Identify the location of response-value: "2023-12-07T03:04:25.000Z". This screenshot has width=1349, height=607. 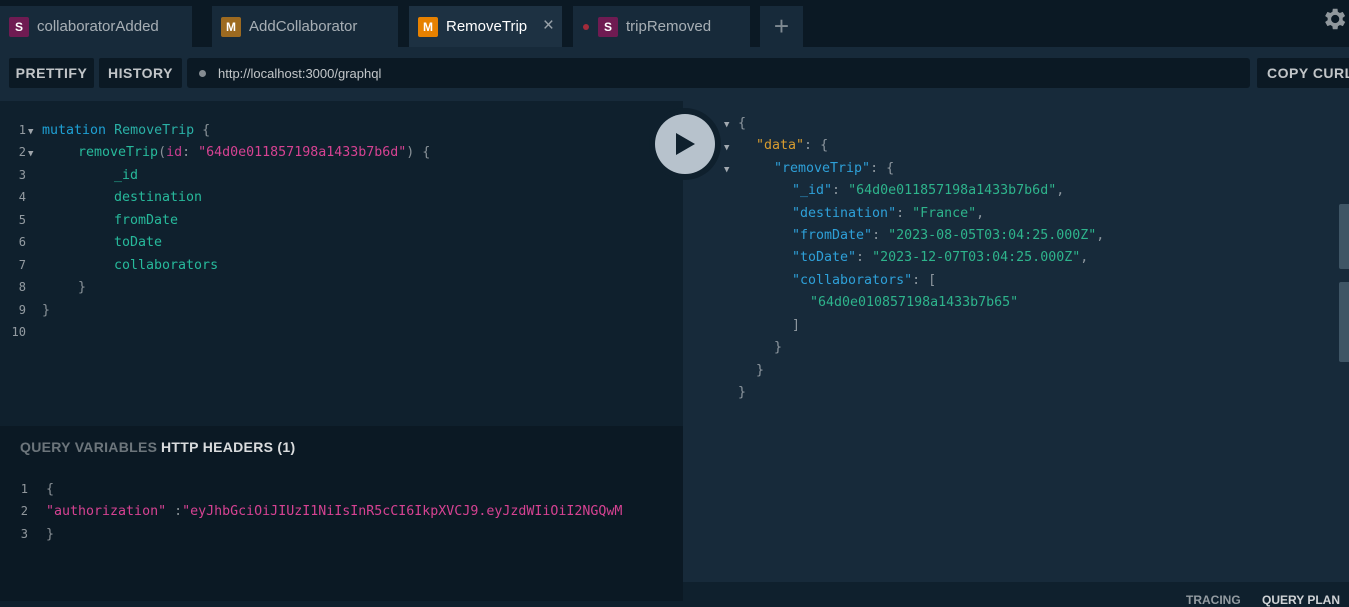
(976, 257).